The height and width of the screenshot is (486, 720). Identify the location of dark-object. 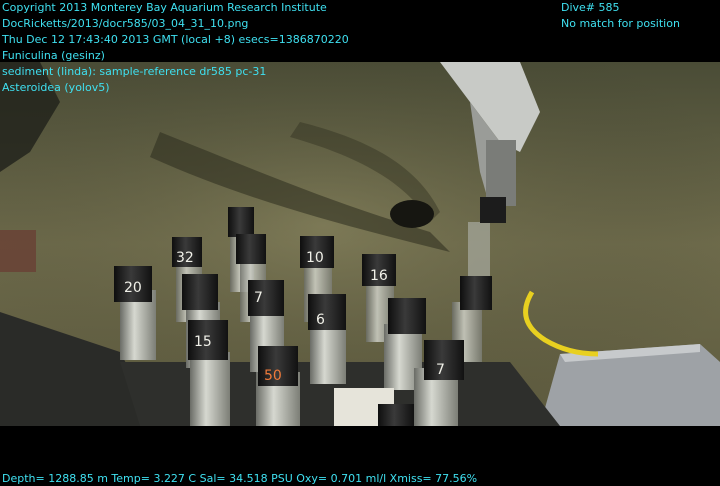
(412, 214).